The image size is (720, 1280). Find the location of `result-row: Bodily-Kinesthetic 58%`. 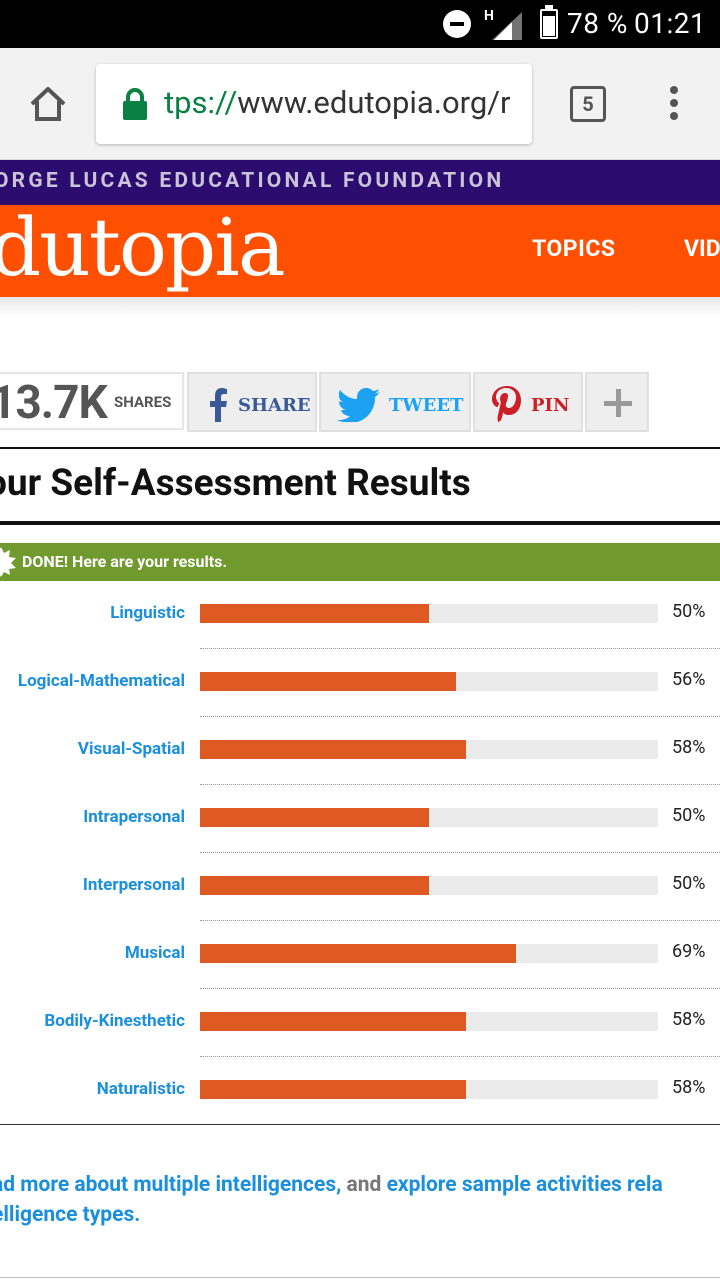

result-row: Bodily-Kinesthetic 58% is located at coordinates (360, 1023).